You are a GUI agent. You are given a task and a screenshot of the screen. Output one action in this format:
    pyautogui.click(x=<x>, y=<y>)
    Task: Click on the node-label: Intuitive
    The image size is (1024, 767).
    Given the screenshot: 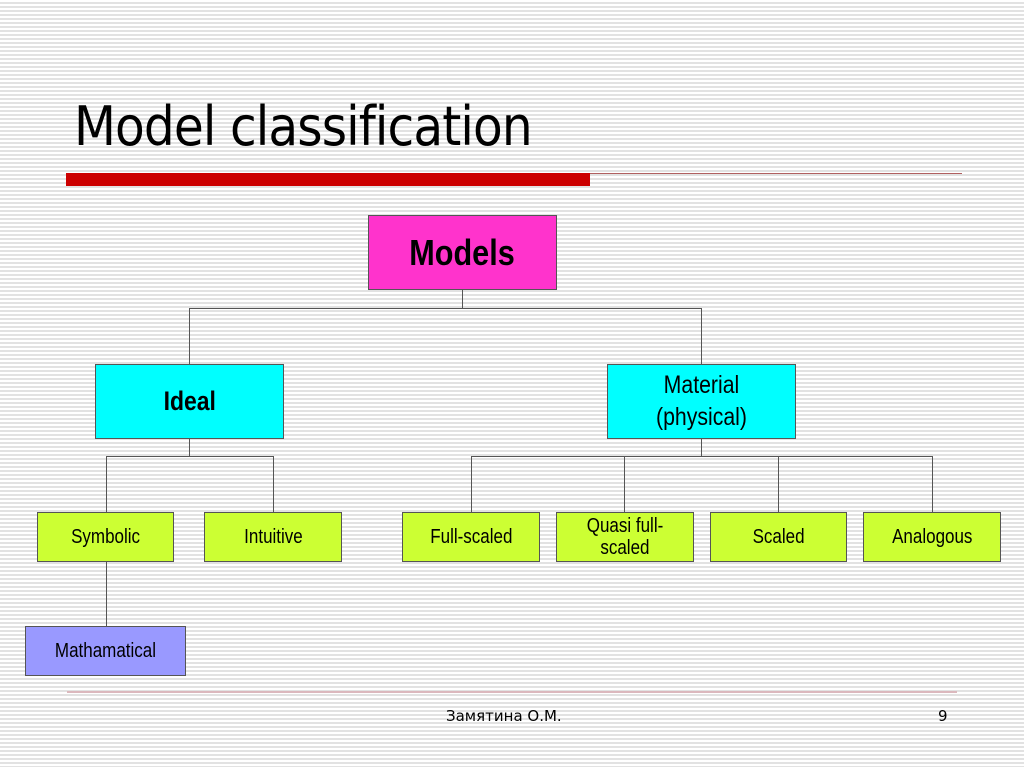 What is the action you would take?
    pyautogui.click(x=273, y=536)
    